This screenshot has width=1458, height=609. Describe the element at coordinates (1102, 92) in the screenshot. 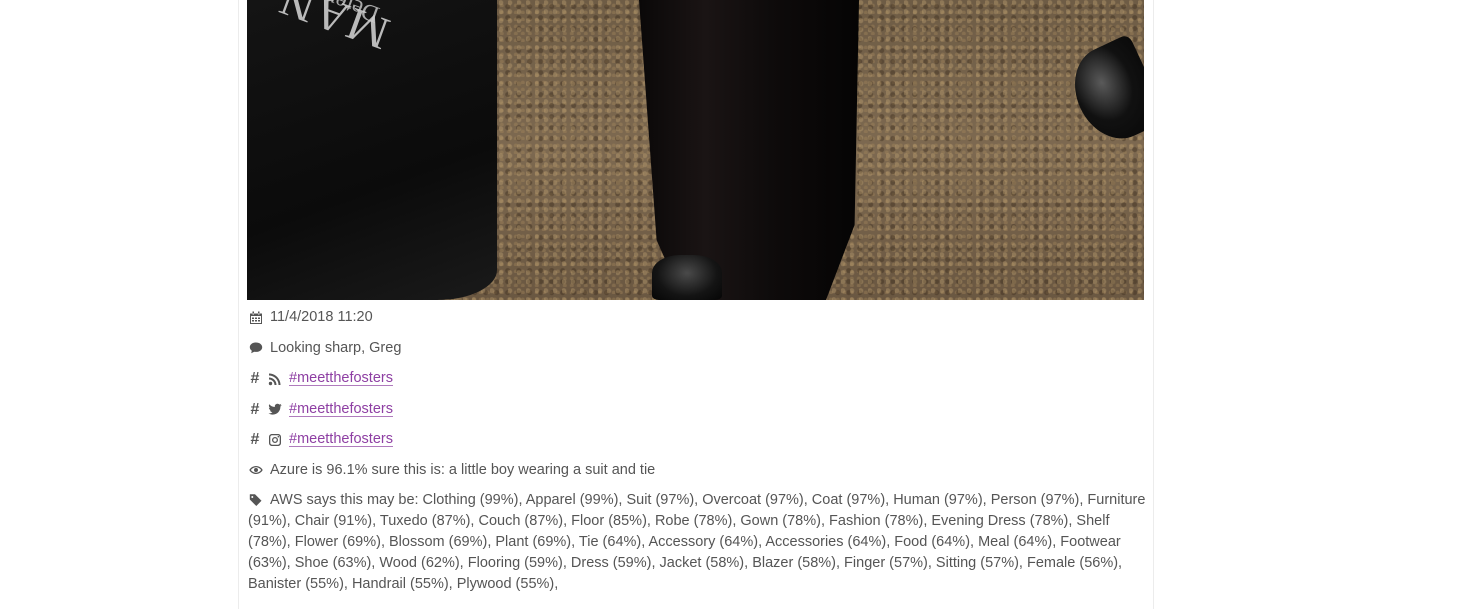

I see `shoe-graphic-right` at that location.